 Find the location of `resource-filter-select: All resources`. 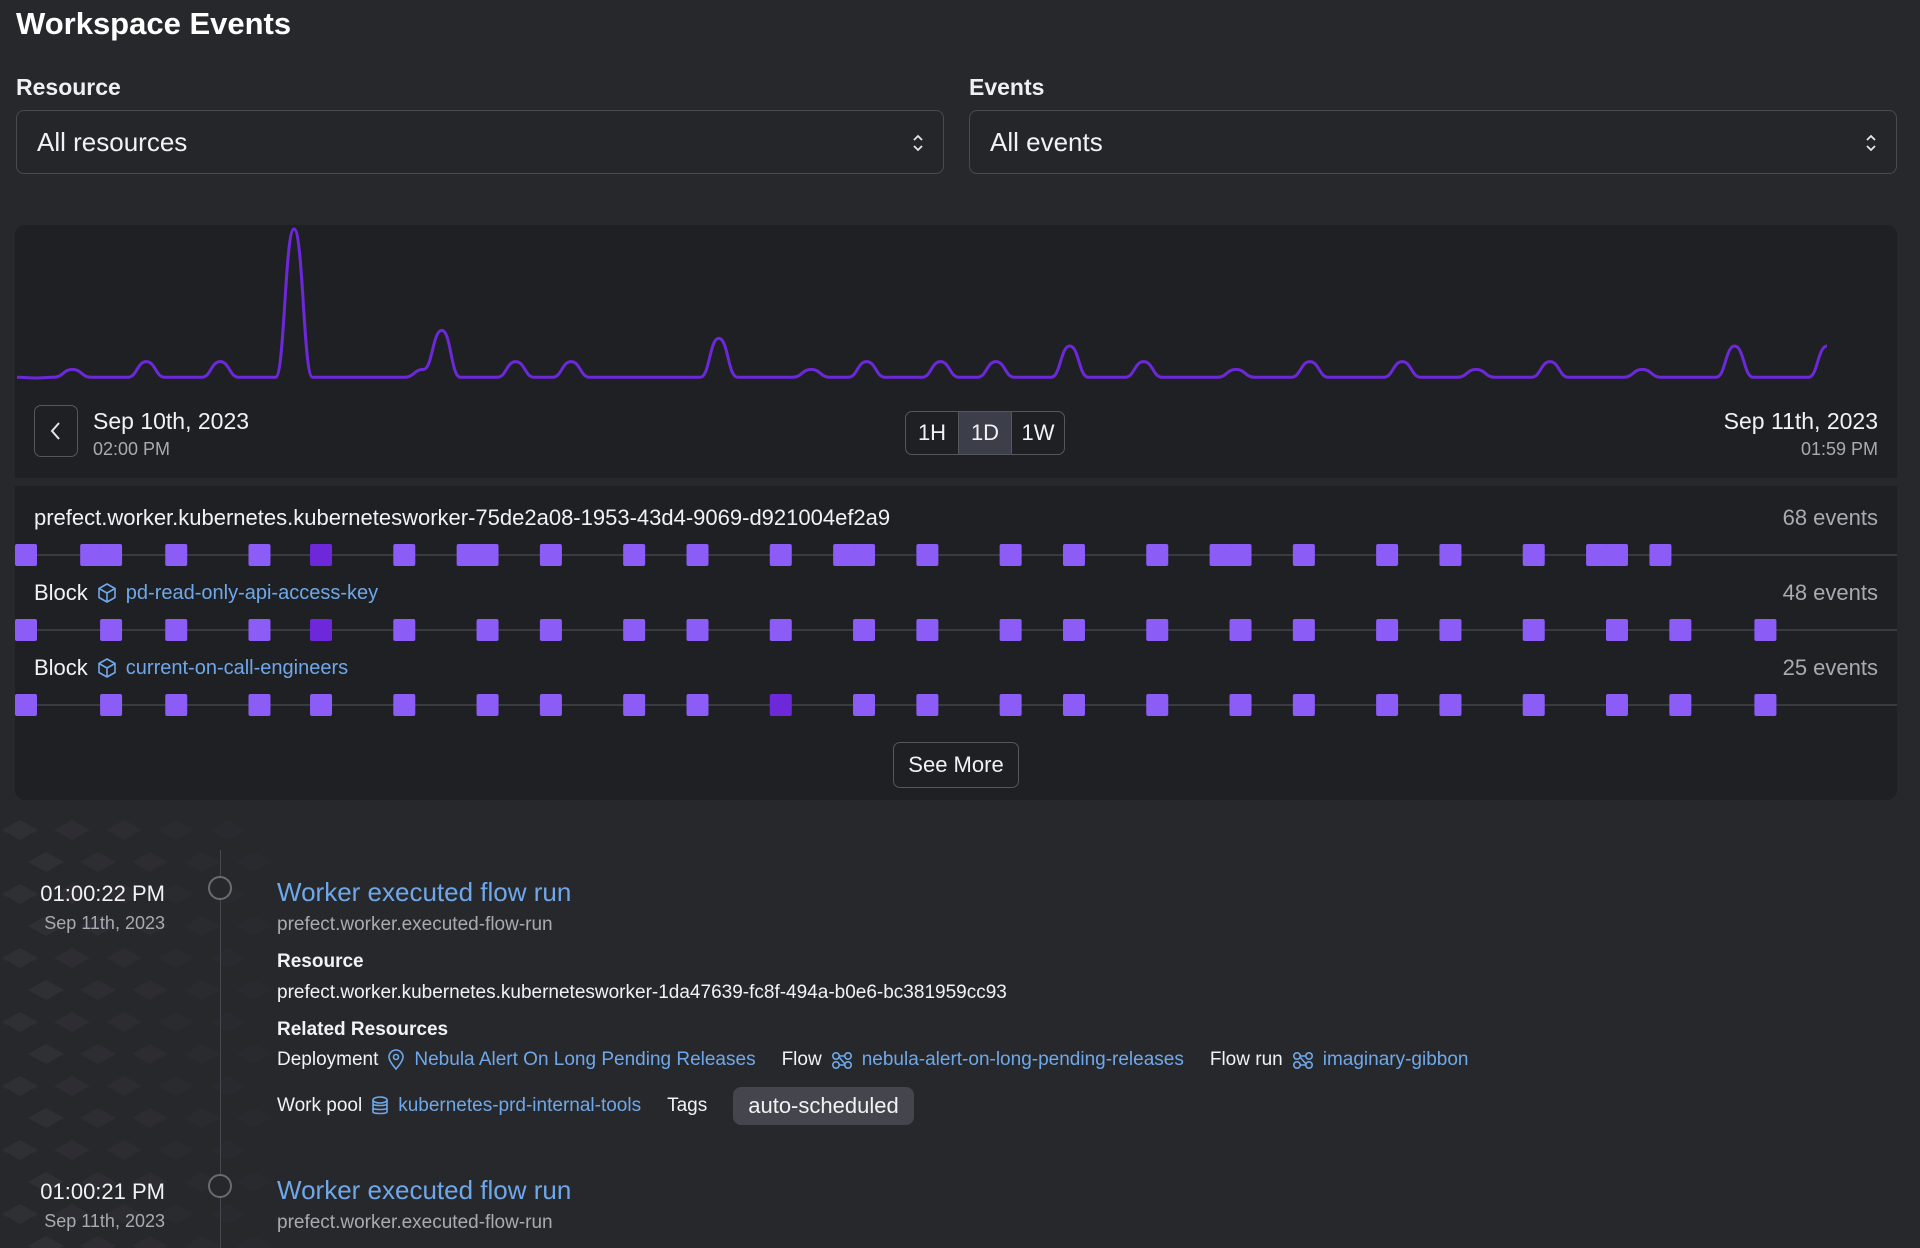

resource-filter-select: All resources is located at coordinates (480, 142).